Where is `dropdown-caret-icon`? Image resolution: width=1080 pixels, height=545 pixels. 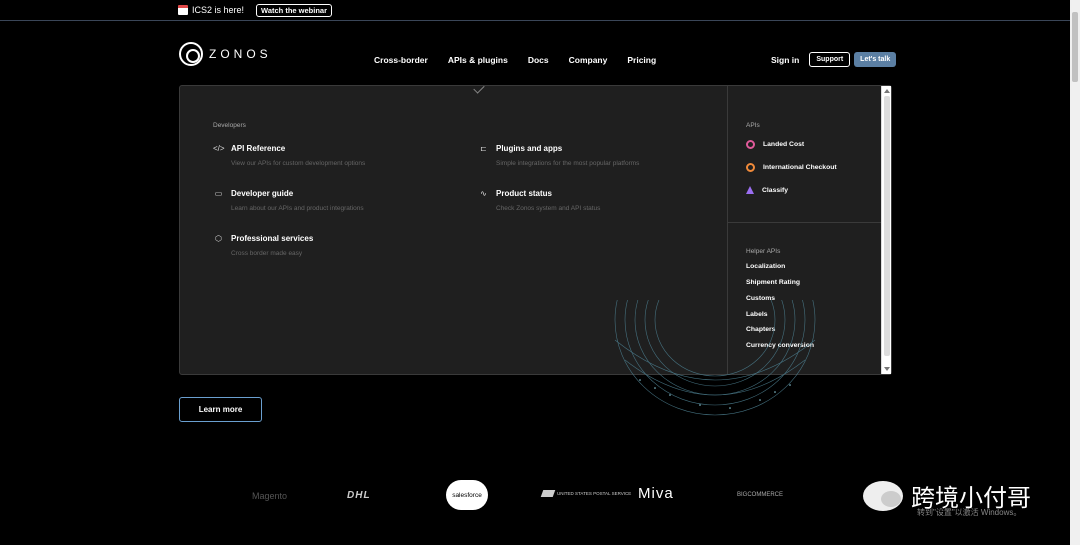 dropdown-caret-icon is located at coordinates (479, 88).